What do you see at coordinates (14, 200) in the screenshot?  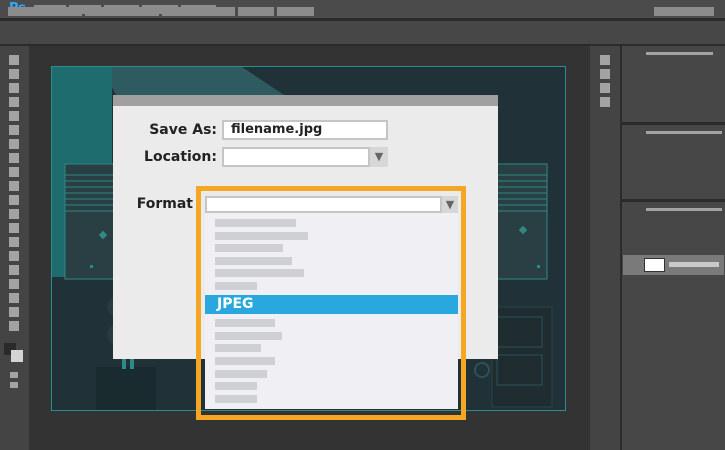 I see `eraser-tool-icon` at bounding box center [14, 200].